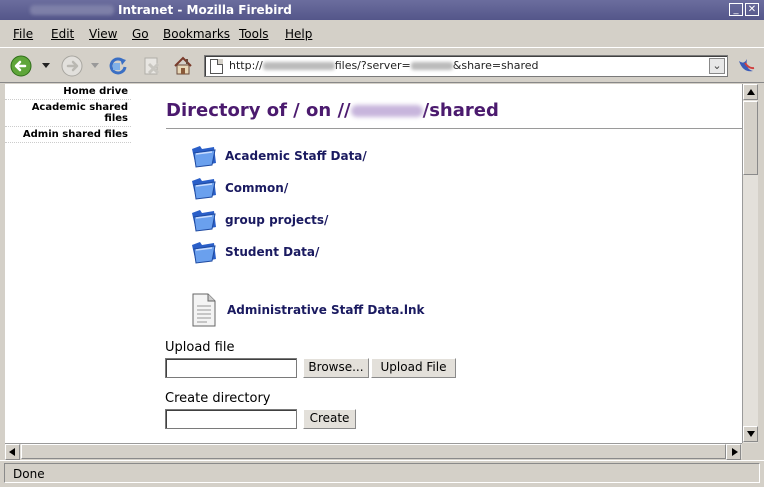  Describe the element at coordinates (382, 10) in the screenshot. I see `window-titlebar: Intranet - Mozilla Firebird _ ✕` at that location.